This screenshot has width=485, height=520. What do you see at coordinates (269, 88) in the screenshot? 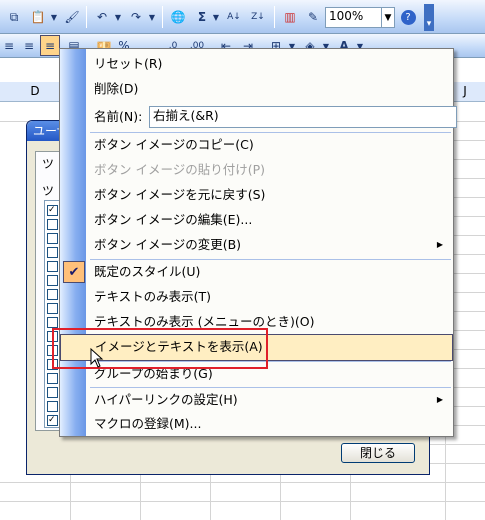
I see `menu-item-delete: 削除(D)` at bounding box center [269, 88].